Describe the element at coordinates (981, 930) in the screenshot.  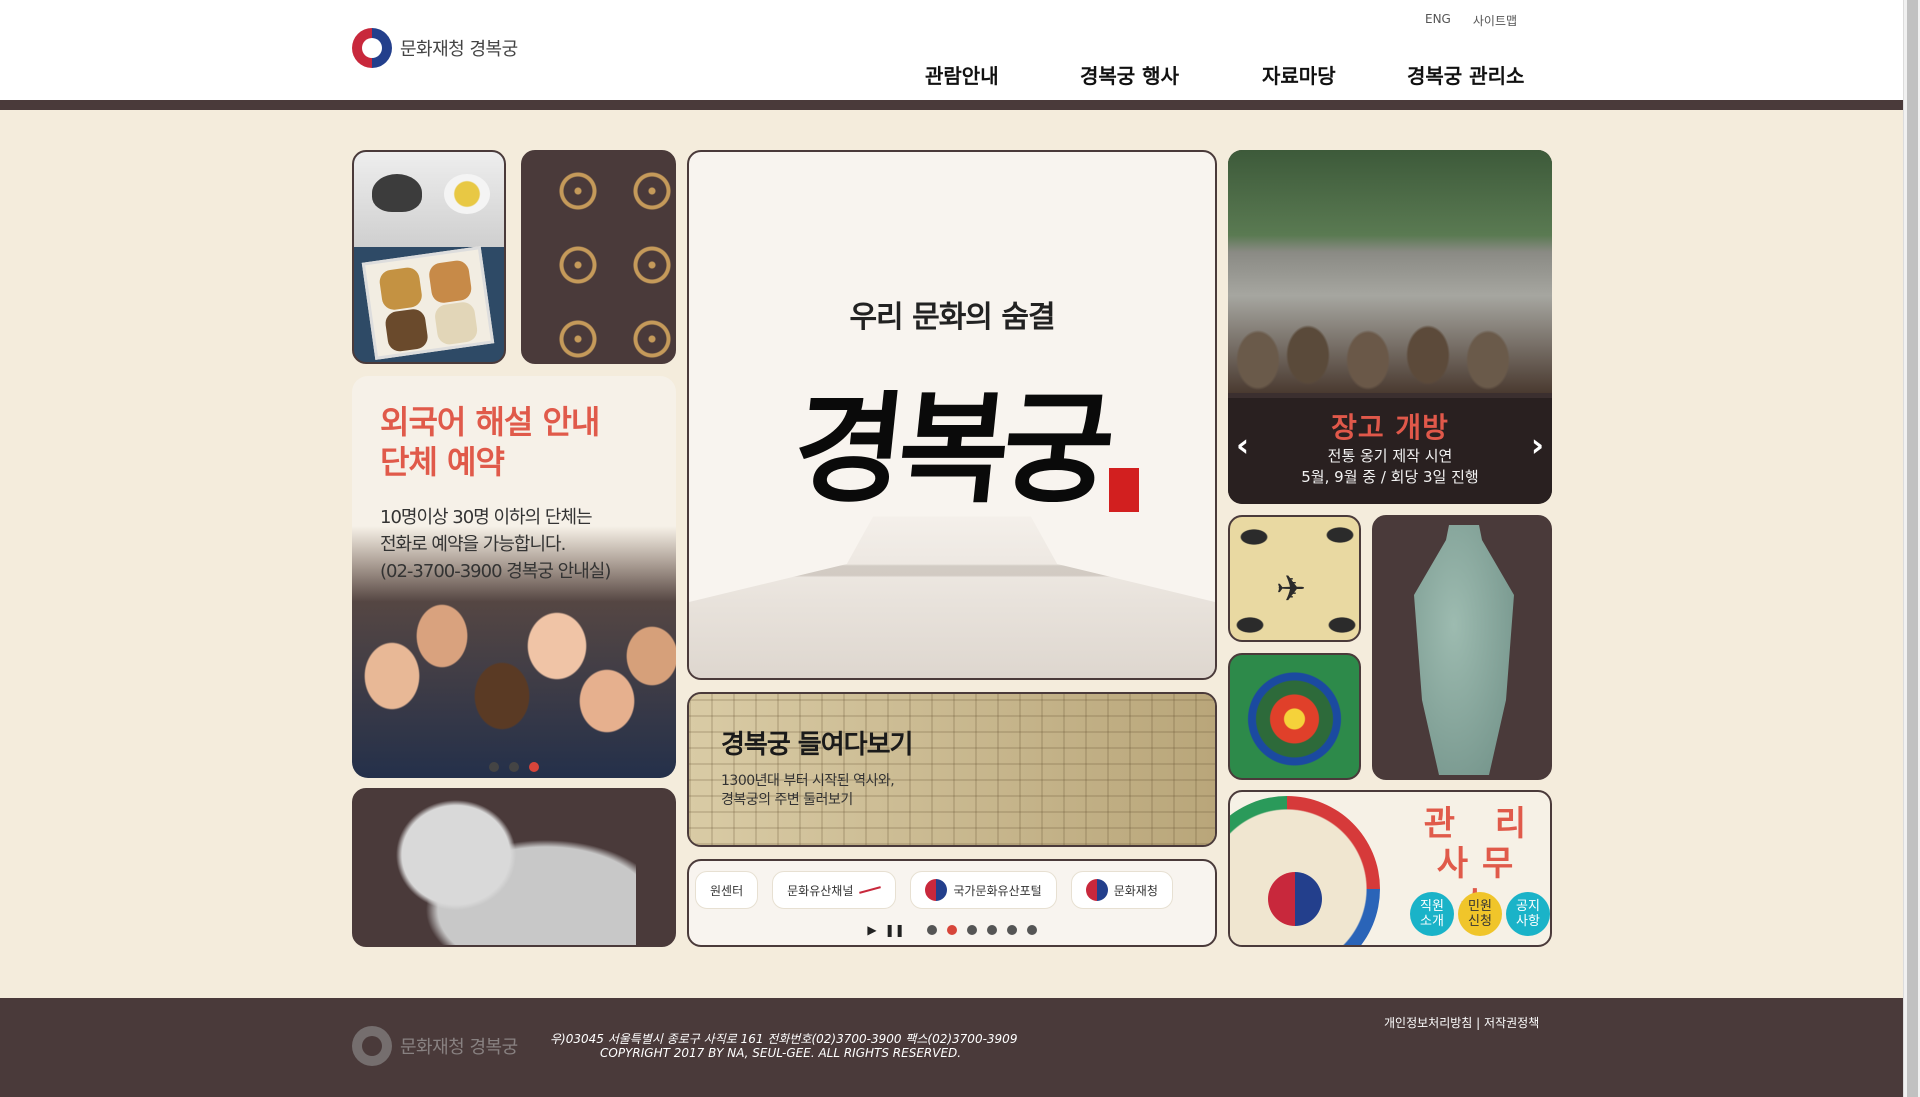
I see `slider-indicators` at that location.